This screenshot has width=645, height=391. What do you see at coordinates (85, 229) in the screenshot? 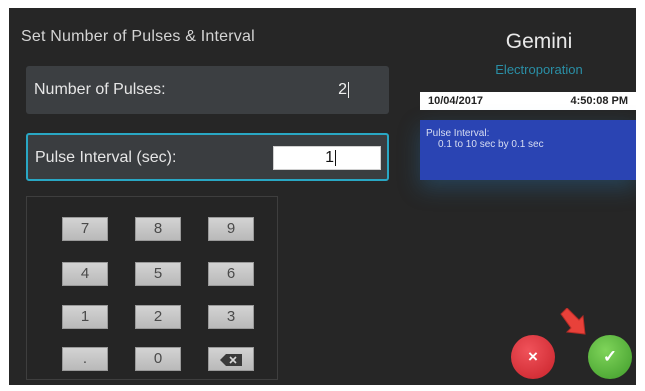
I see `key-7: 7` at bounding box center [85, 229].